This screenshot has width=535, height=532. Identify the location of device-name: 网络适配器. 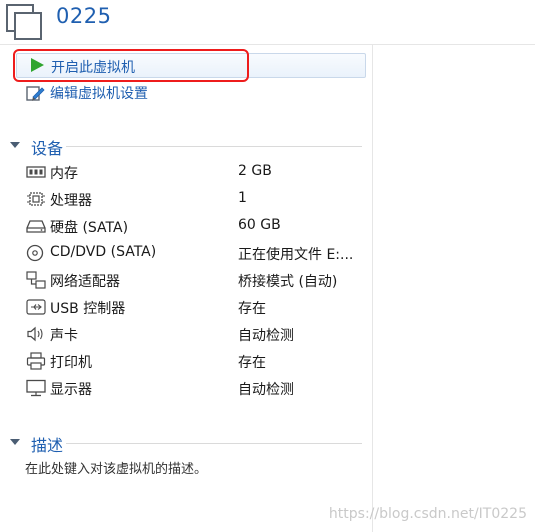
(85, 282).